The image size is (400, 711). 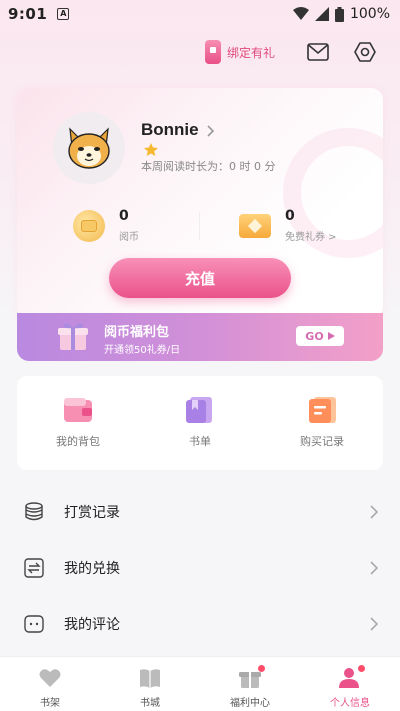 I want to click on battery-icon, so click(x=339, y=14).